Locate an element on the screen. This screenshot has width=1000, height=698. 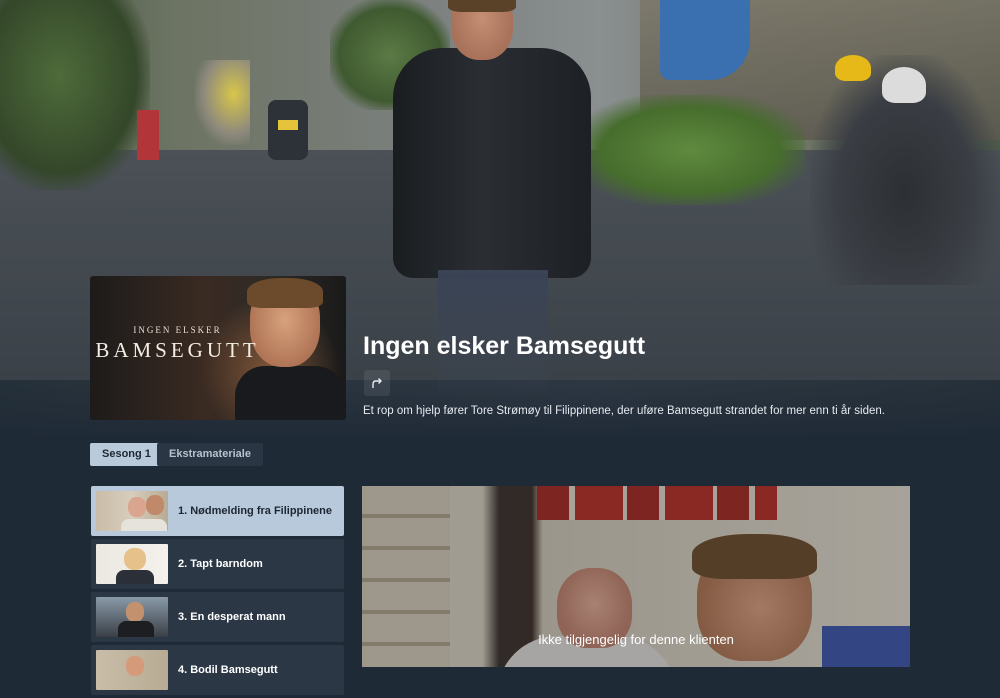
hero-background-motorbike is located at coordinates (288, 130).